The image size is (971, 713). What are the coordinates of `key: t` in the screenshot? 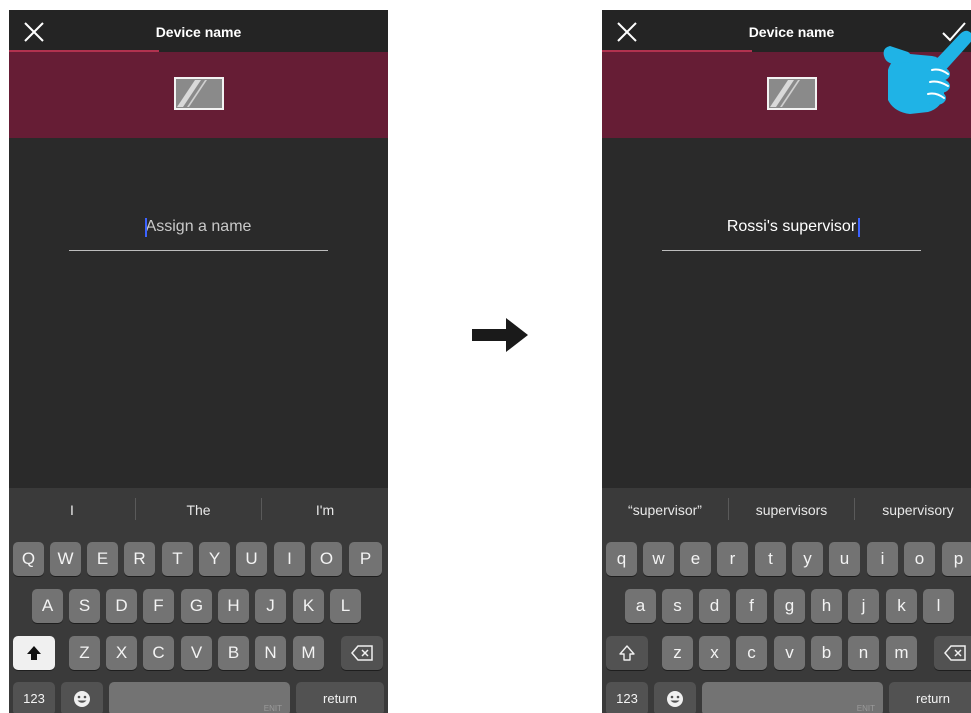 It's located at (770, 559).